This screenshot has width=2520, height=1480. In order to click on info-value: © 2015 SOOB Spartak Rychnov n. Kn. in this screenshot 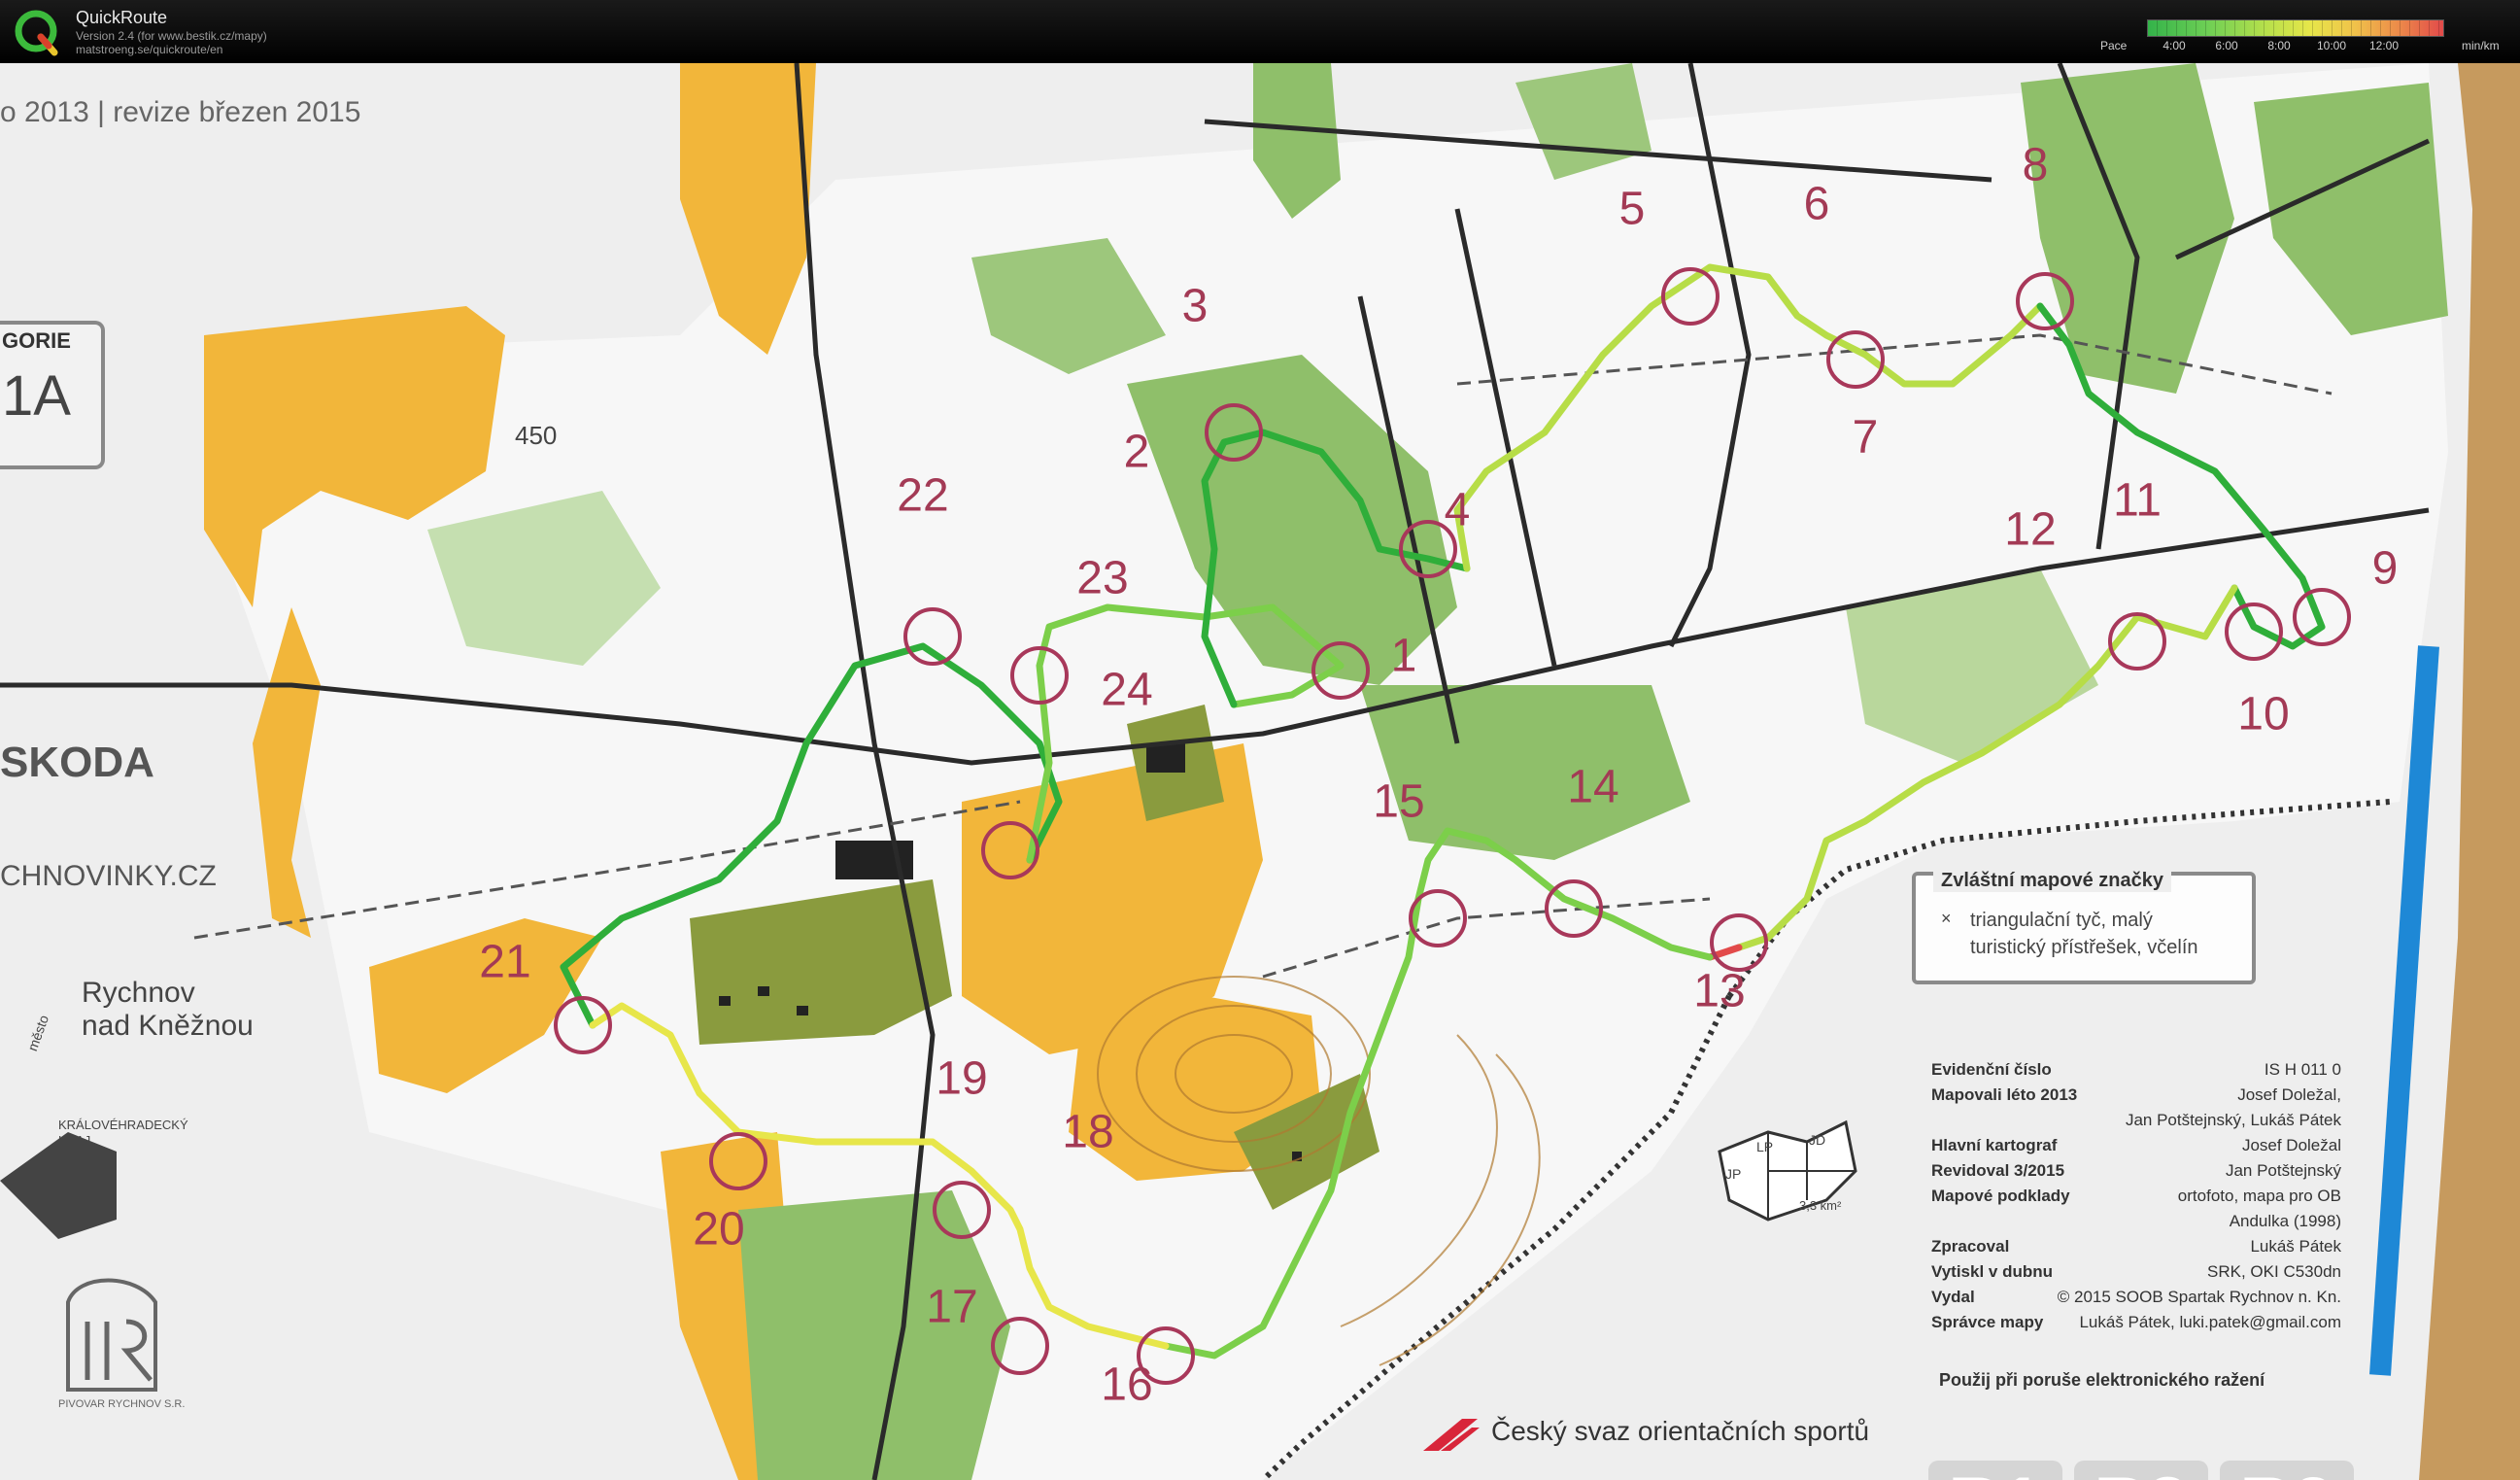, I will do `click(2199, 1297)`.